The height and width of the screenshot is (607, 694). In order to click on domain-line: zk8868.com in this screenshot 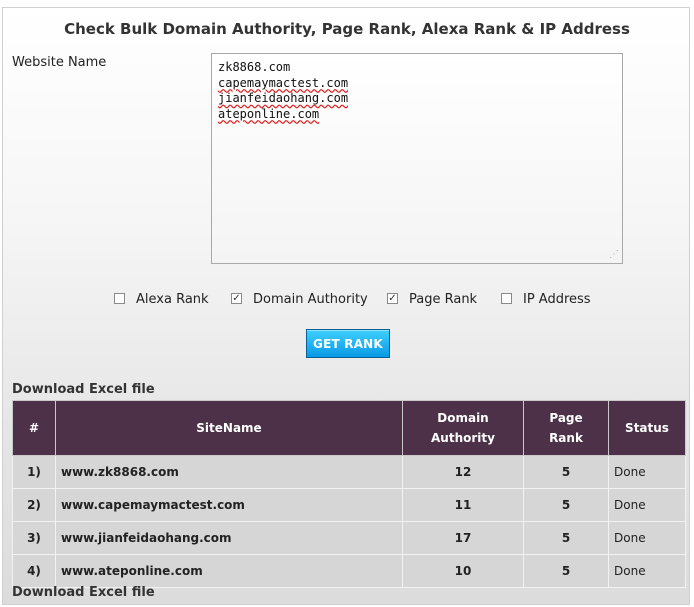, I will do `click(254, 67)`.